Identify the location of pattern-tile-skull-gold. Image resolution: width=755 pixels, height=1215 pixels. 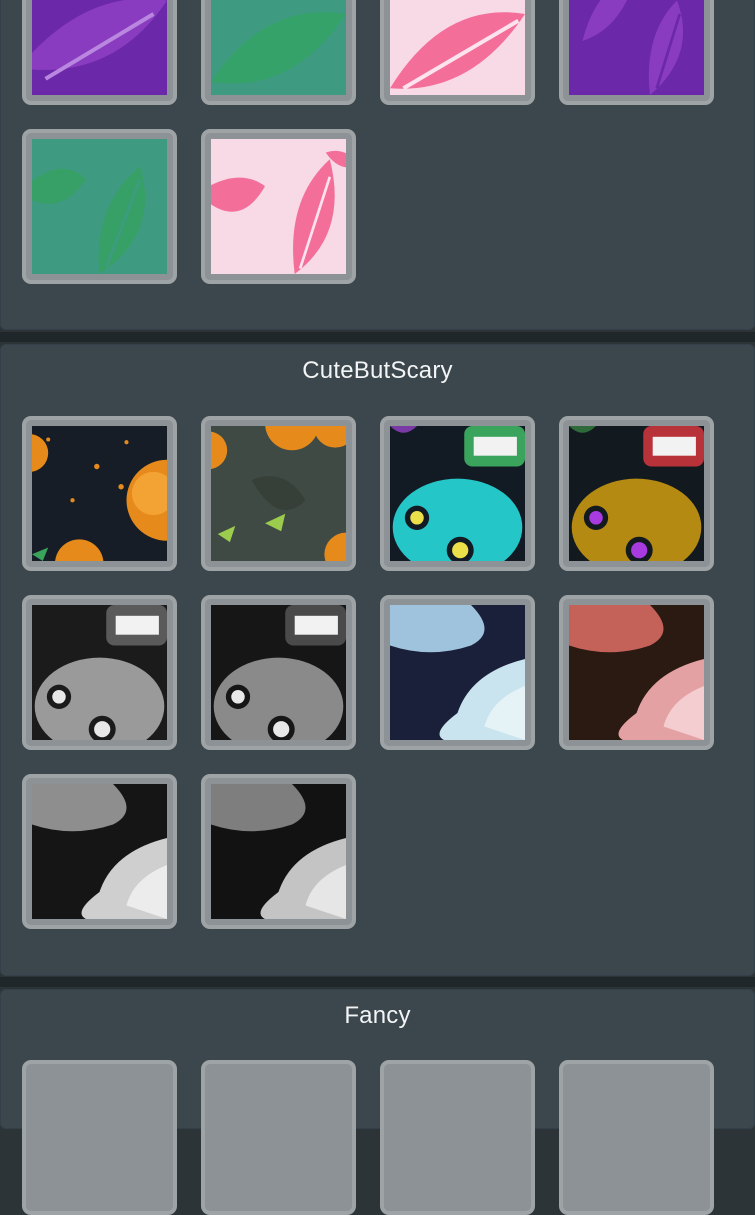
(636, 493).